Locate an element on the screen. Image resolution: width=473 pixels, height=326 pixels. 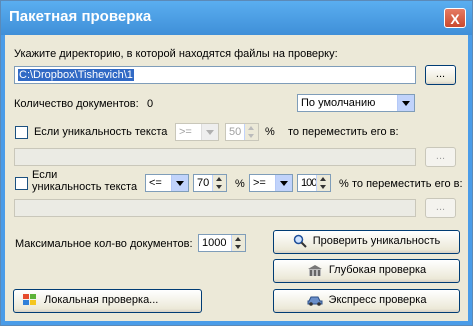
car-icon is located at coordinates (315, 301).